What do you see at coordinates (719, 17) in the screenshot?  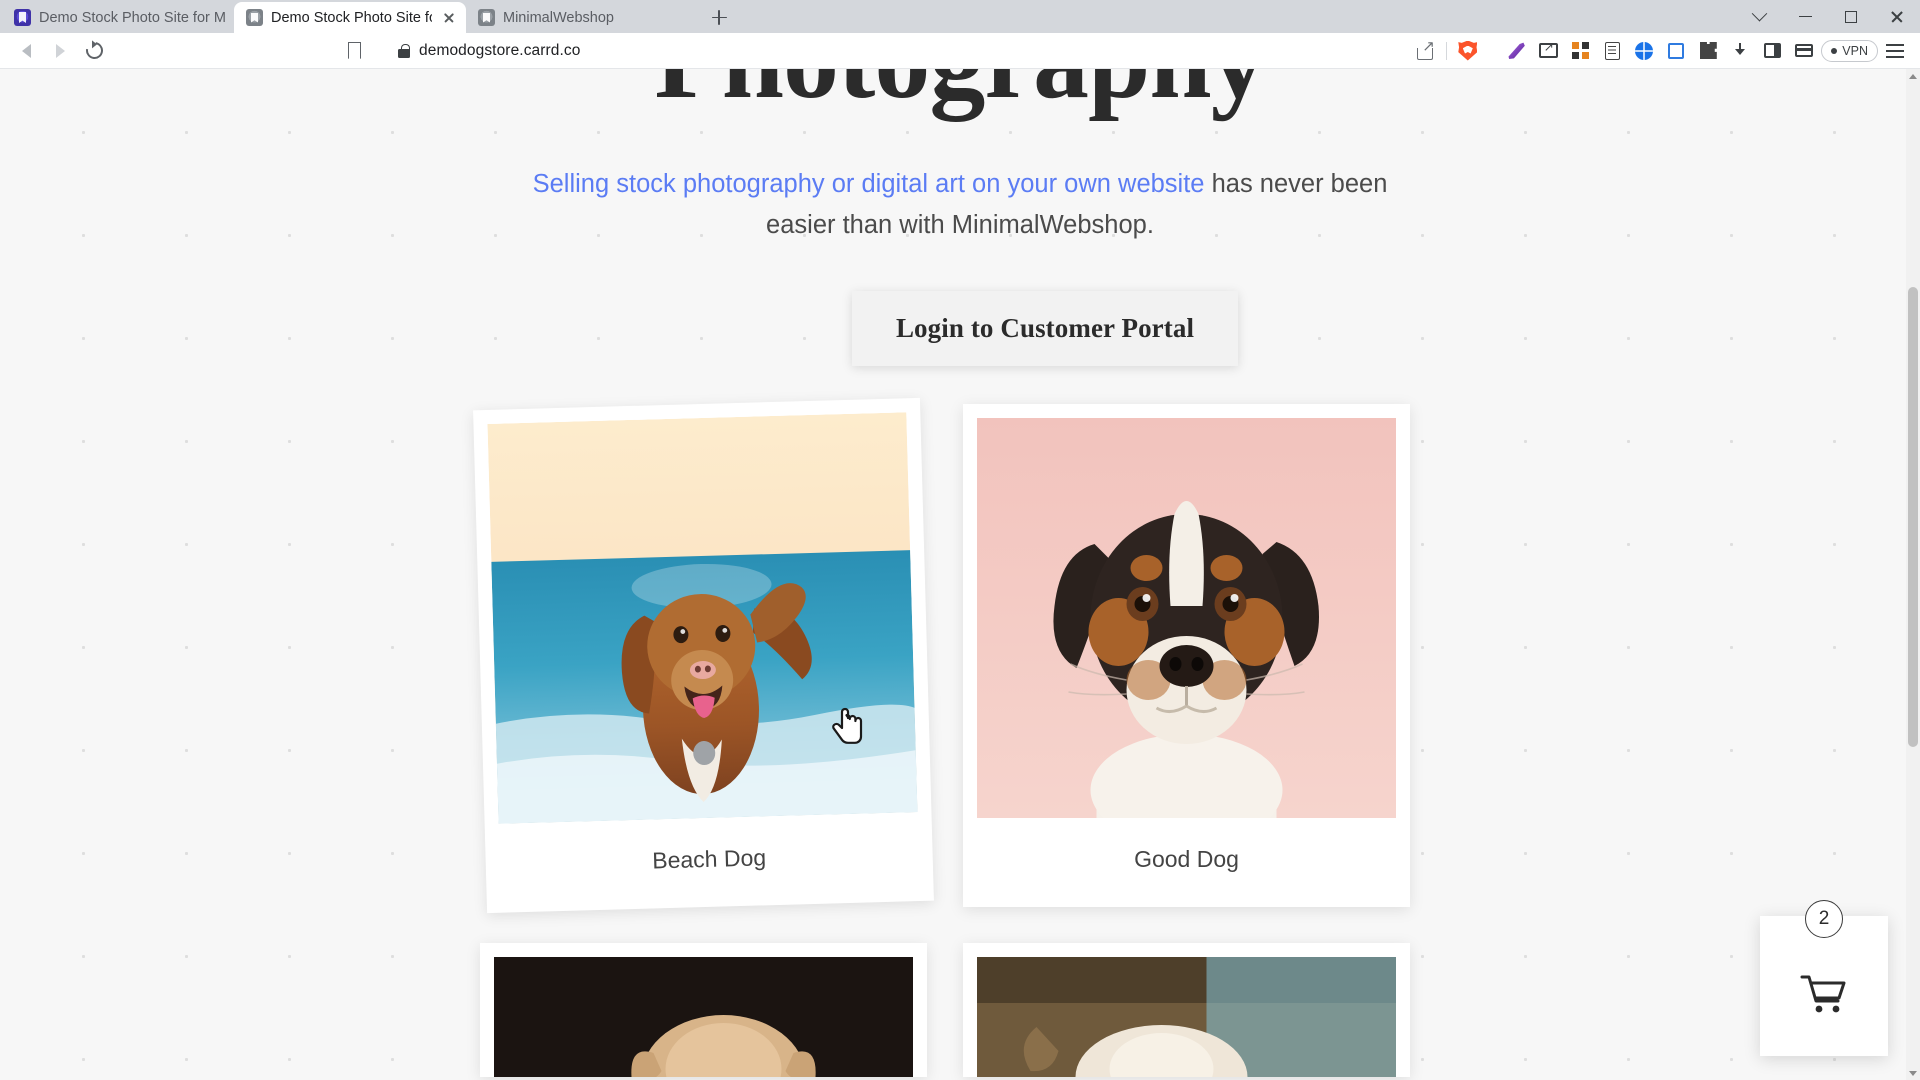 I see `new-tab-button` at bounding box center [719, 17].